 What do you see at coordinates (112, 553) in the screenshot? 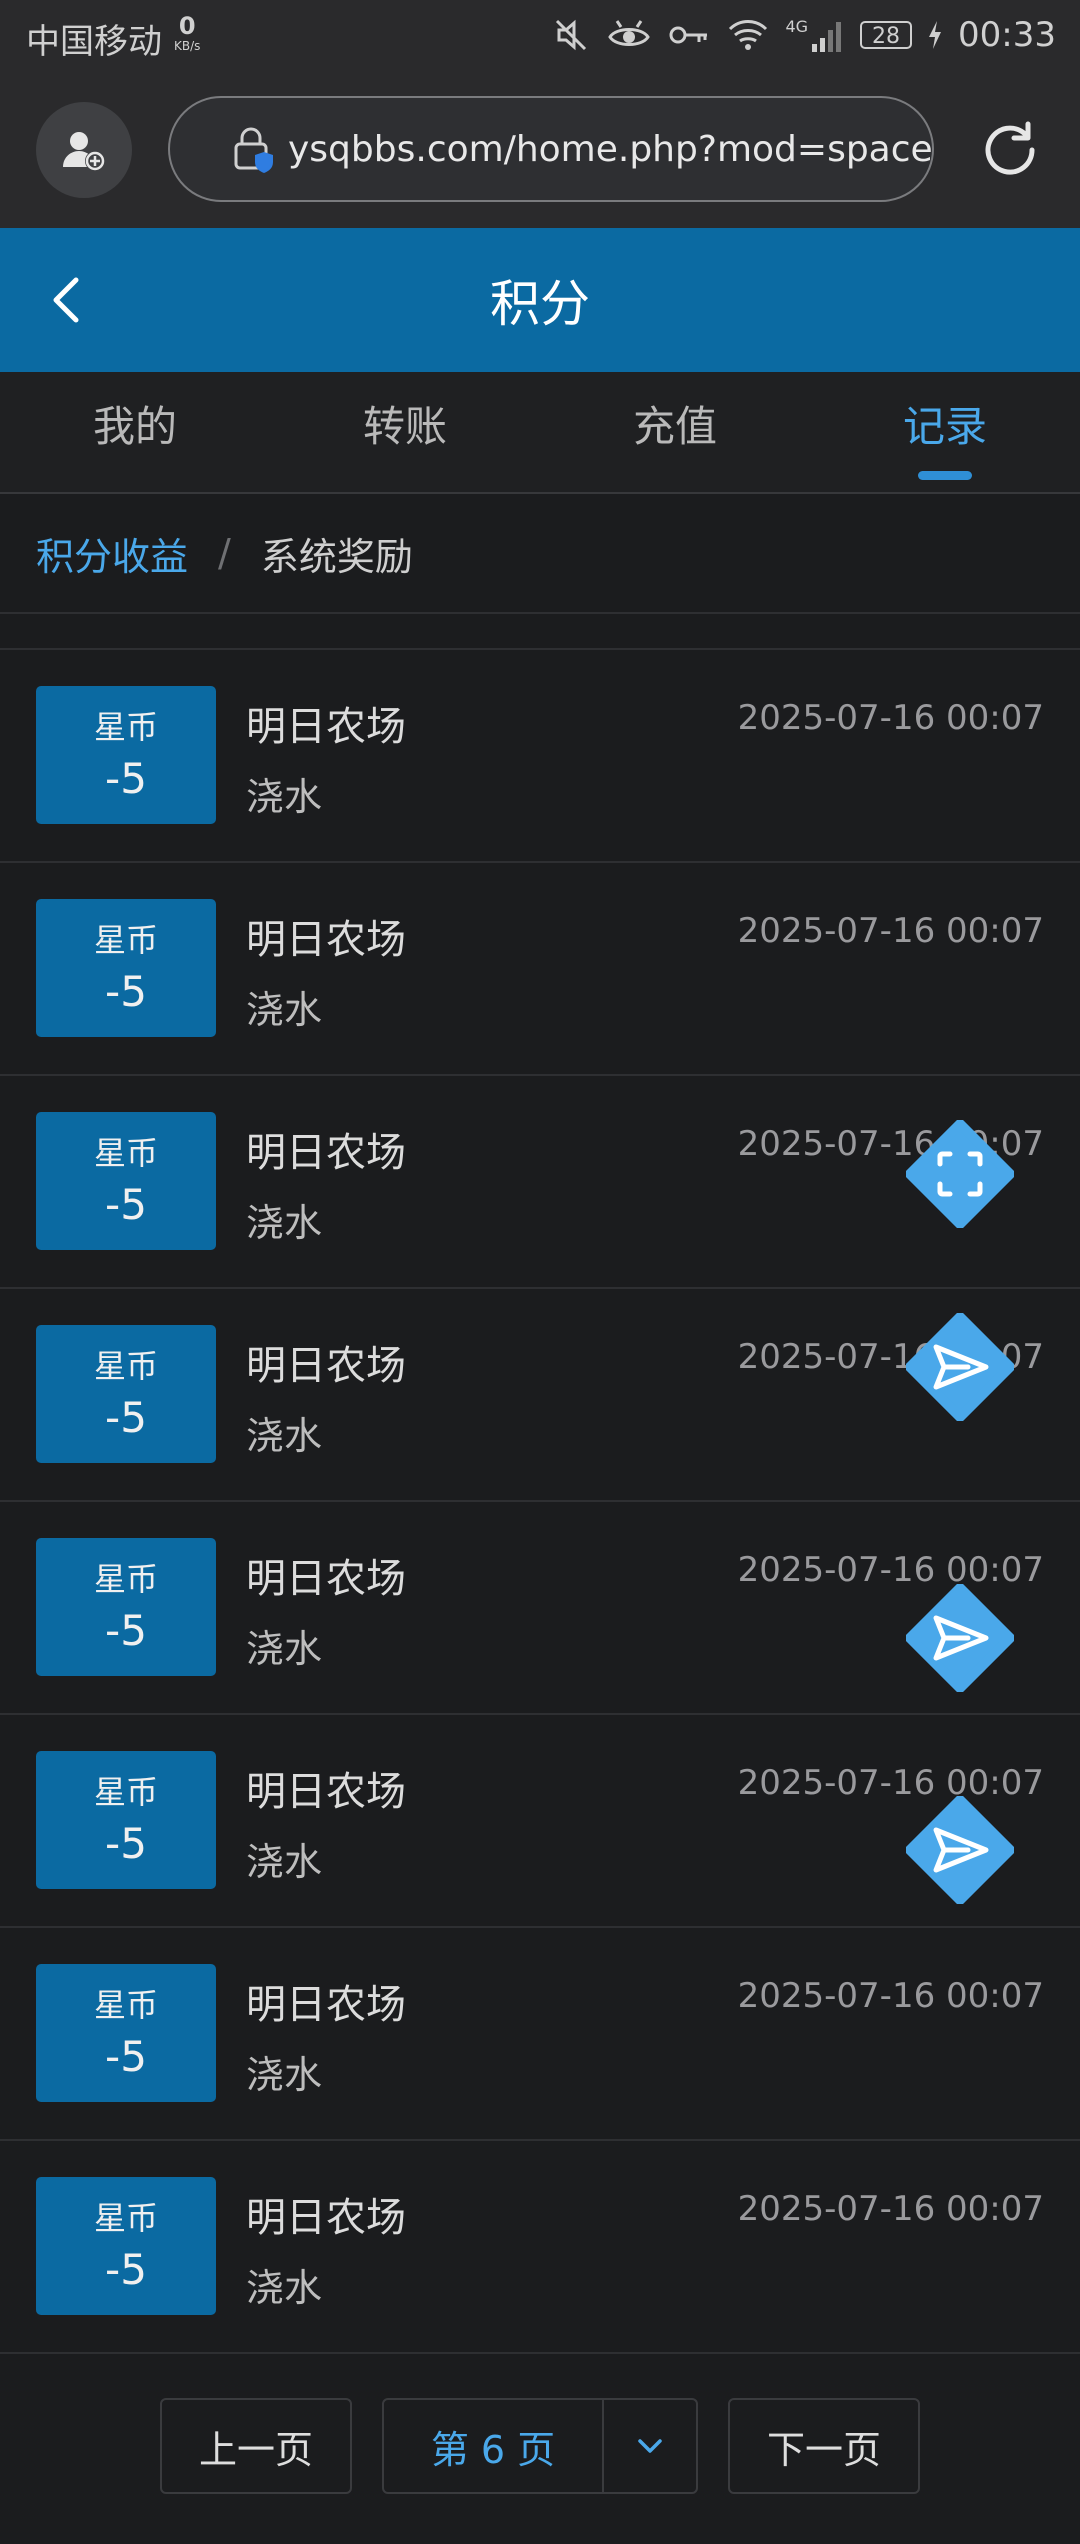
I see `breadcrumb-link: 积分收益` at bounding box center [112, 553].